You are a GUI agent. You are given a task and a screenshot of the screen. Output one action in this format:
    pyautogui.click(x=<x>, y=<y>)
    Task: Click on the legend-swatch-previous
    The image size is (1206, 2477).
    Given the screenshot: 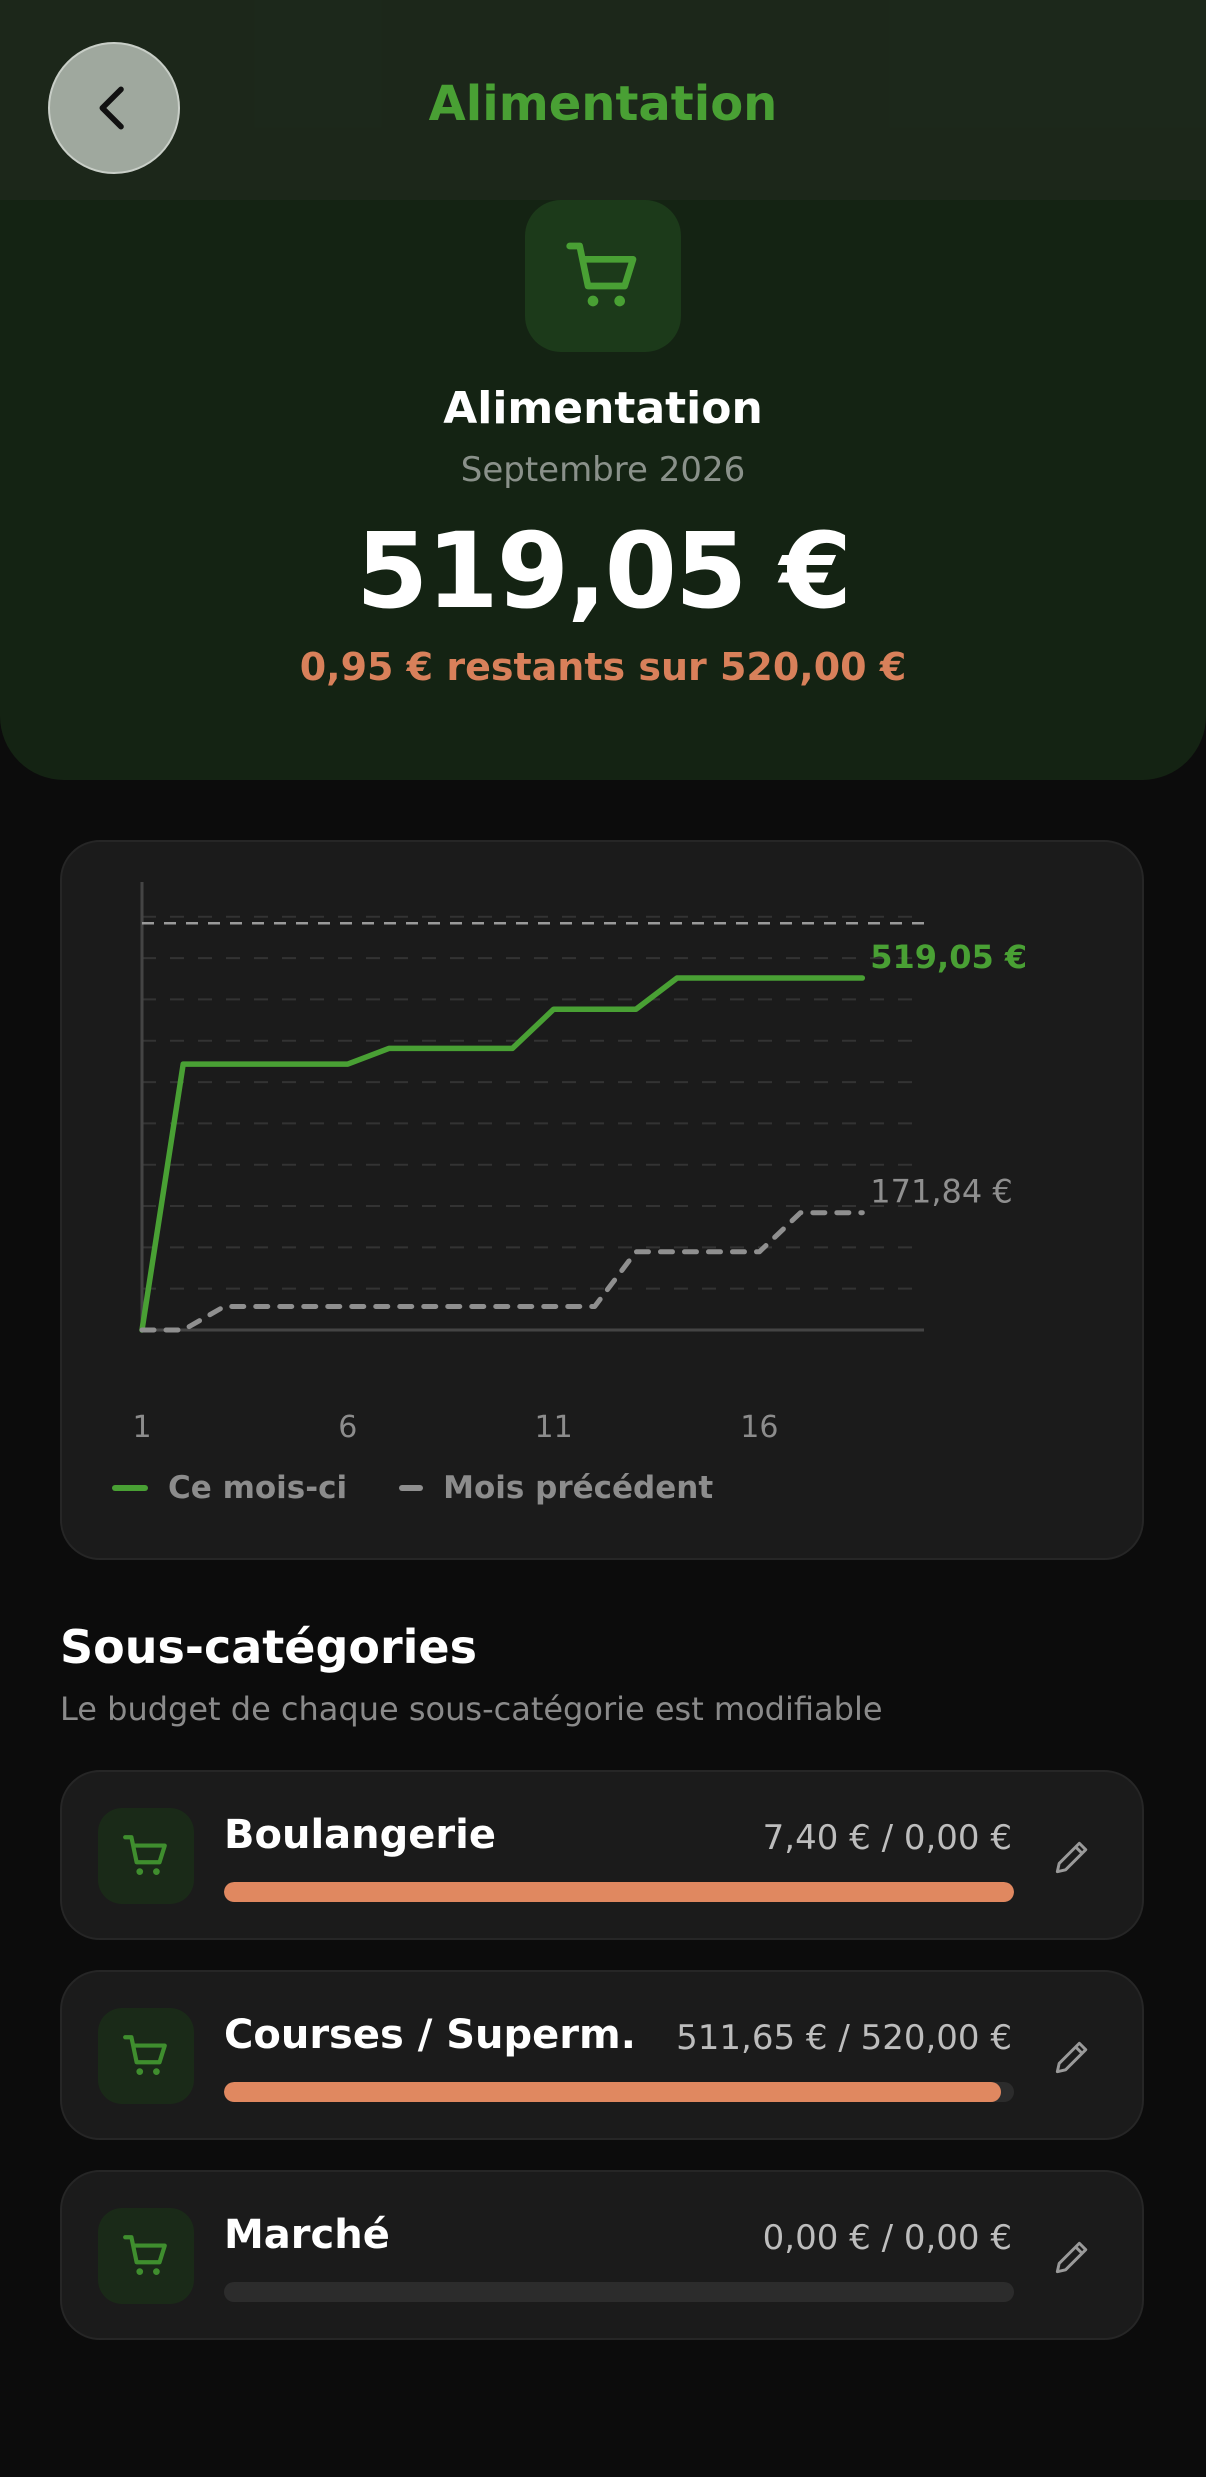 What is the action you would take?
    pyautogui.click(x=411, y=1488)
    